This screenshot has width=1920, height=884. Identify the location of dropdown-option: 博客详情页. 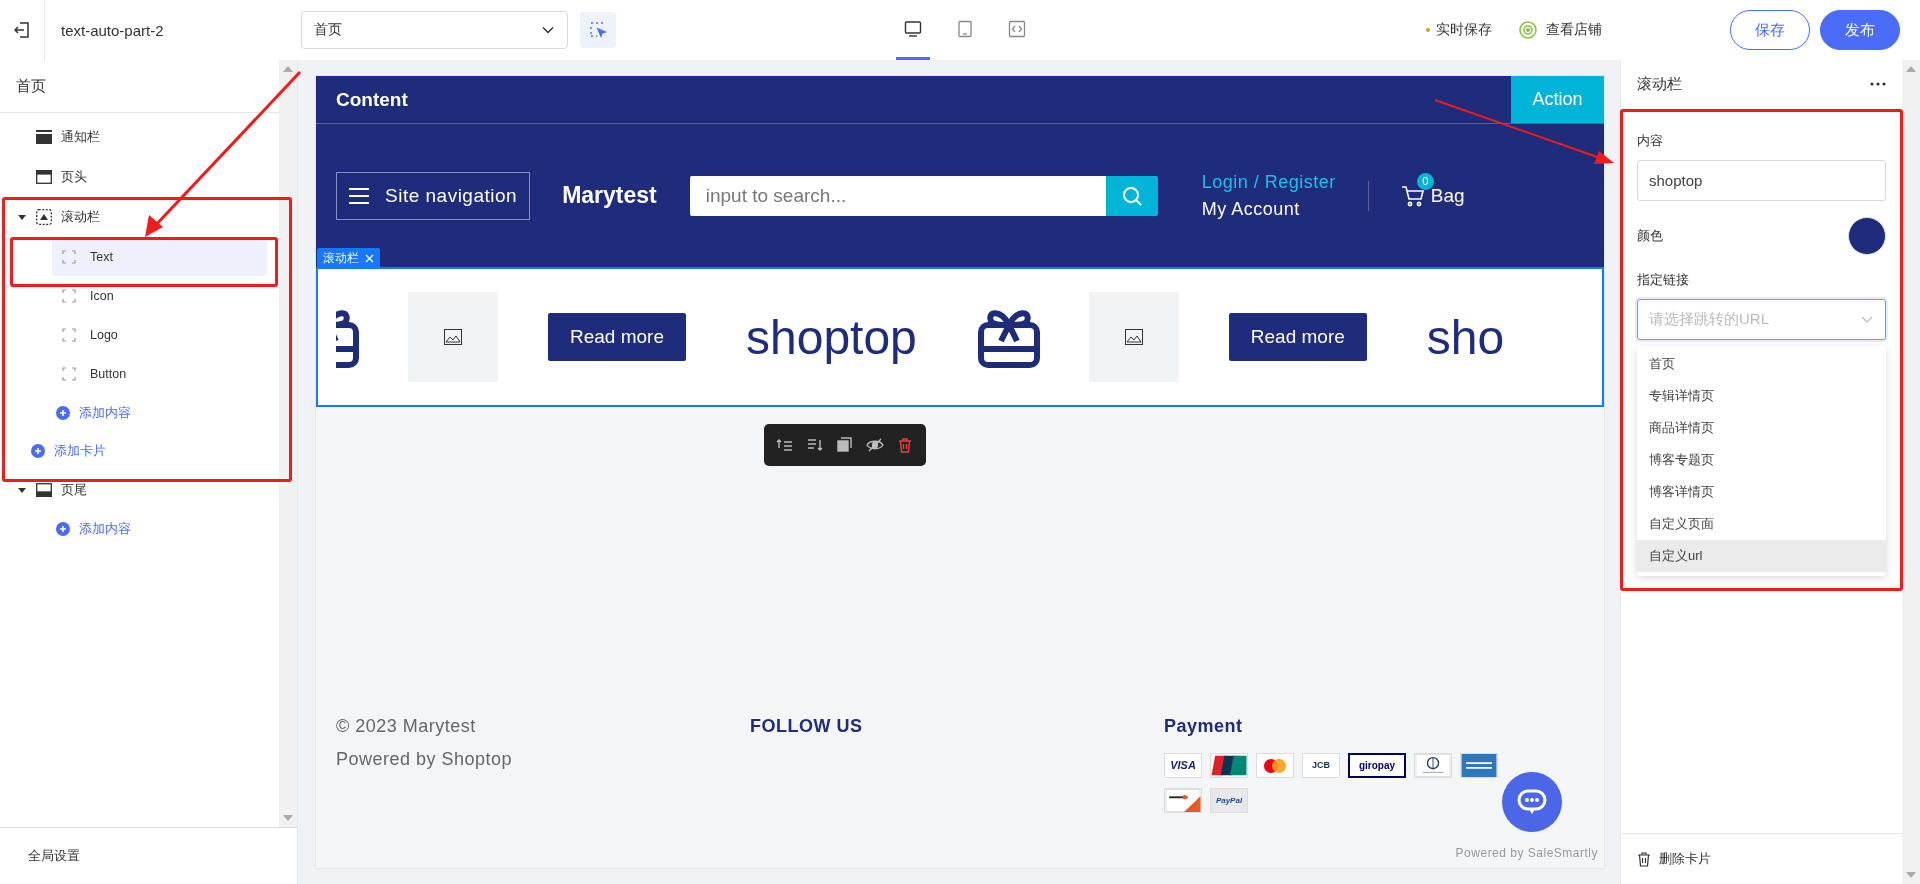
(1761, 492).